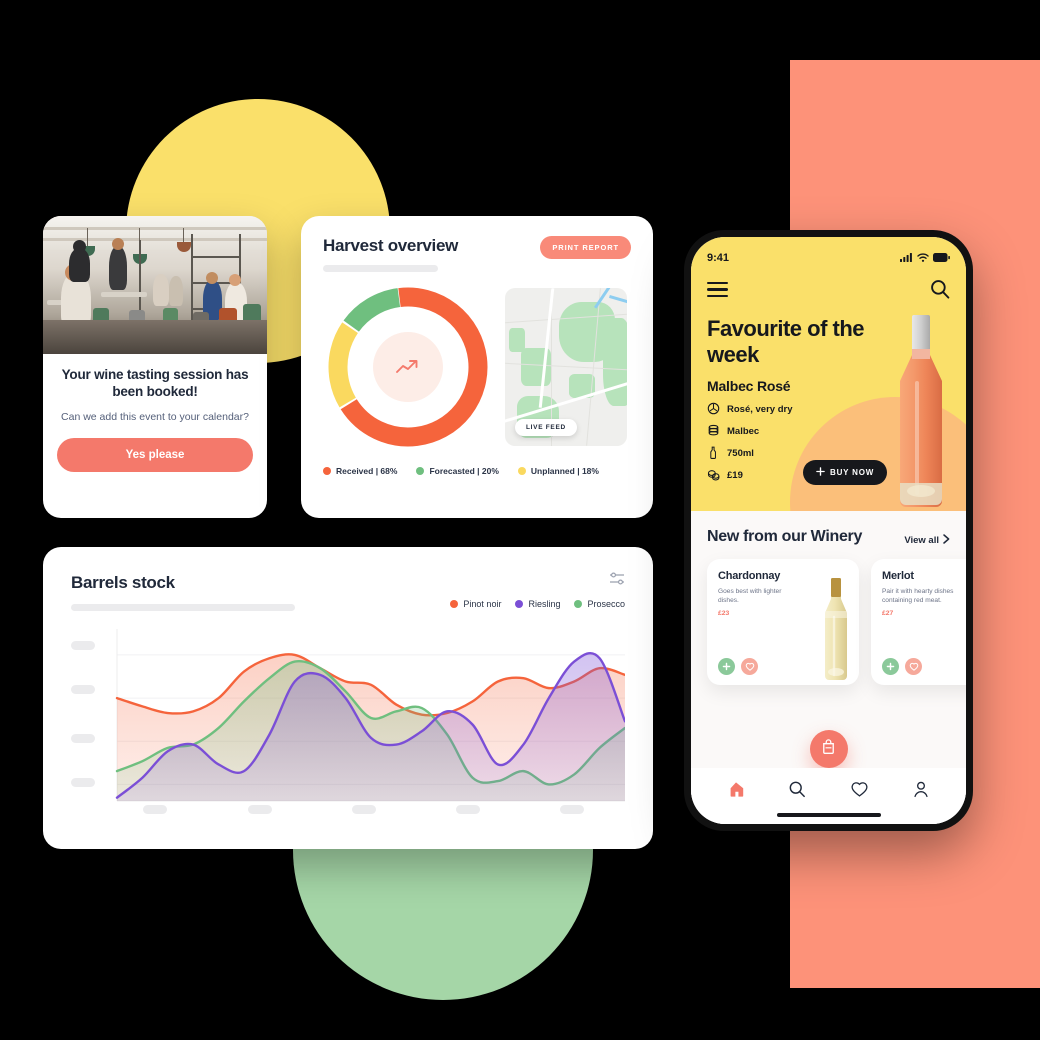 The width and height of the screenshot is (1040, 1040). I want to click on hero-bottle-image, so click(921, 411).